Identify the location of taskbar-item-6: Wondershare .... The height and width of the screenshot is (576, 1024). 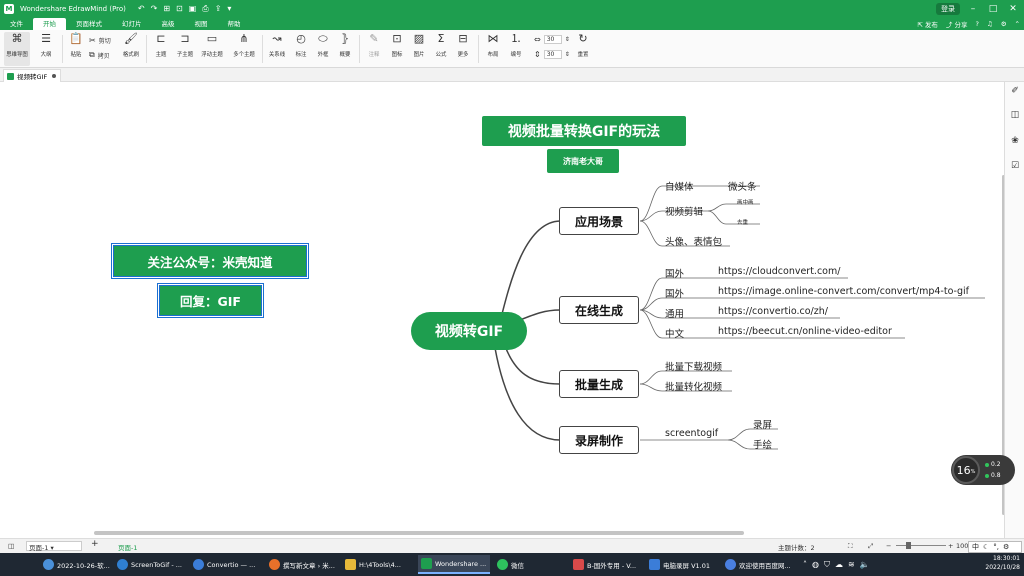
(454, 564).